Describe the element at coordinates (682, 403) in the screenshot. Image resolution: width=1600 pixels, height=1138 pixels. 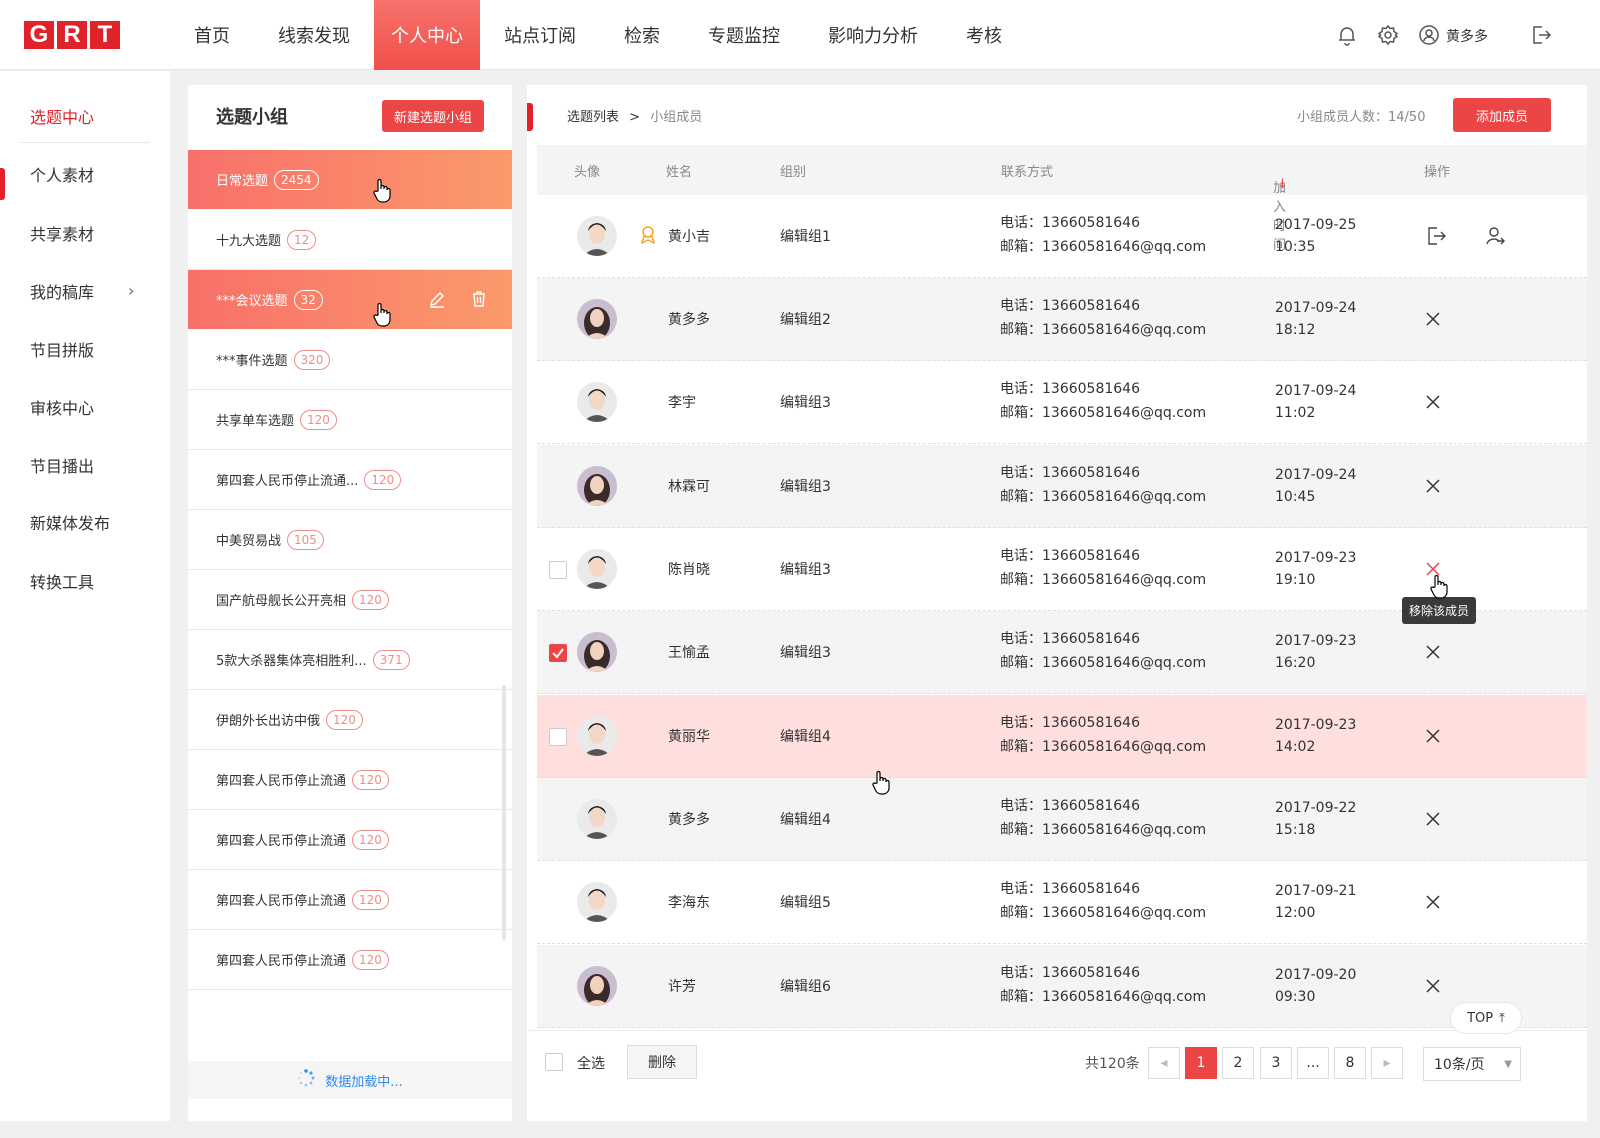
I see `member-name: 李宇` at that location.